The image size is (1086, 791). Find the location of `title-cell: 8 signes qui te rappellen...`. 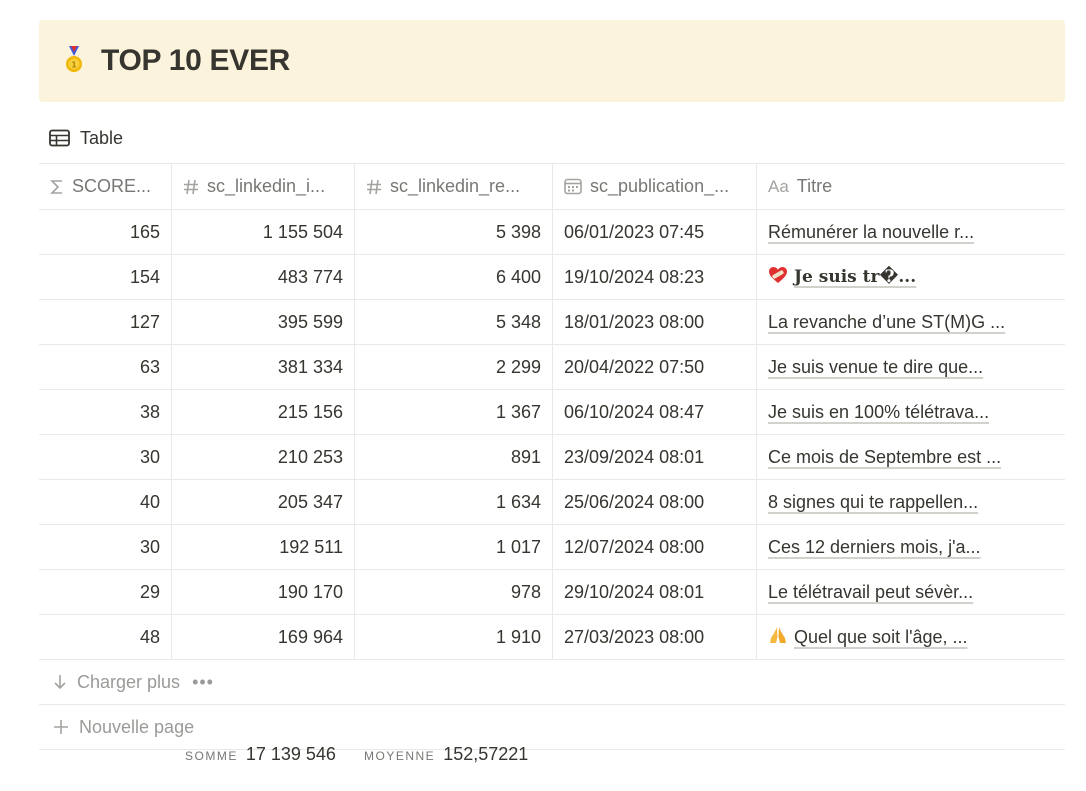

title-cell: 8 signes qui te rappellen... is located at coordinates (911, 502).